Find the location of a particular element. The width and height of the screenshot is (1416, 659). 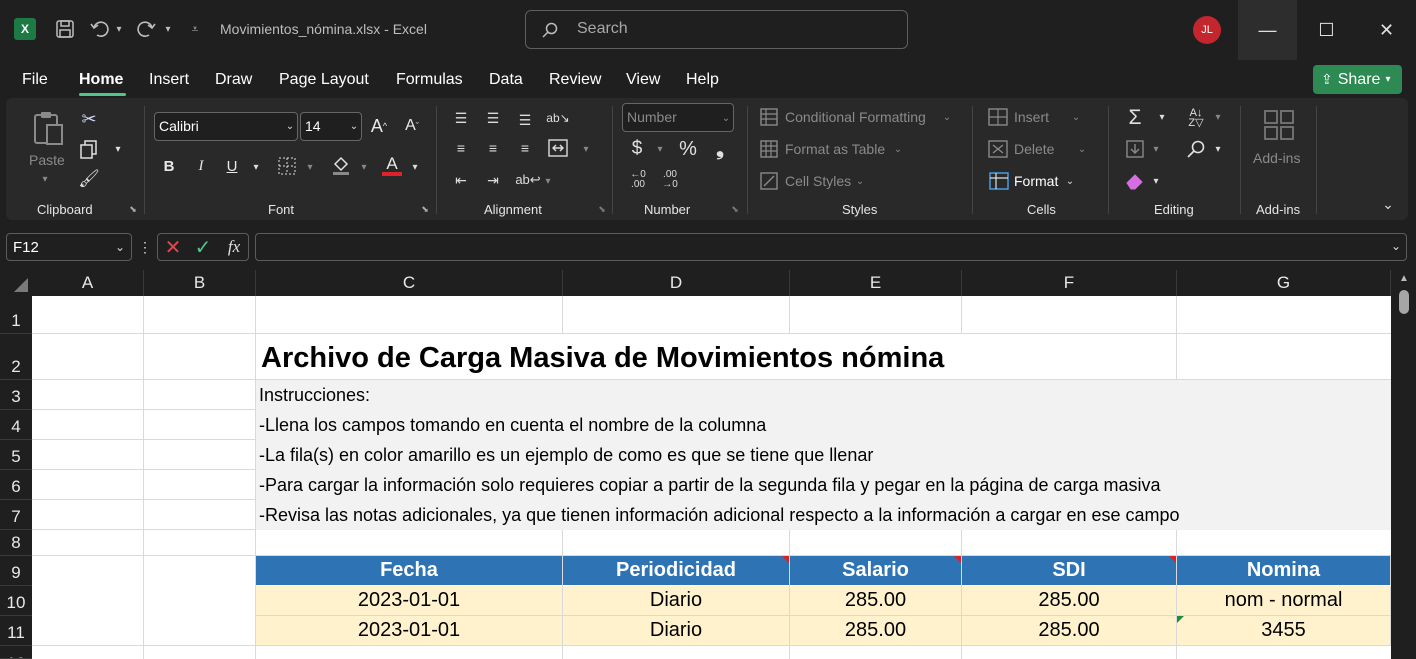

underline-icon: U is located at coordinates (232, 166).